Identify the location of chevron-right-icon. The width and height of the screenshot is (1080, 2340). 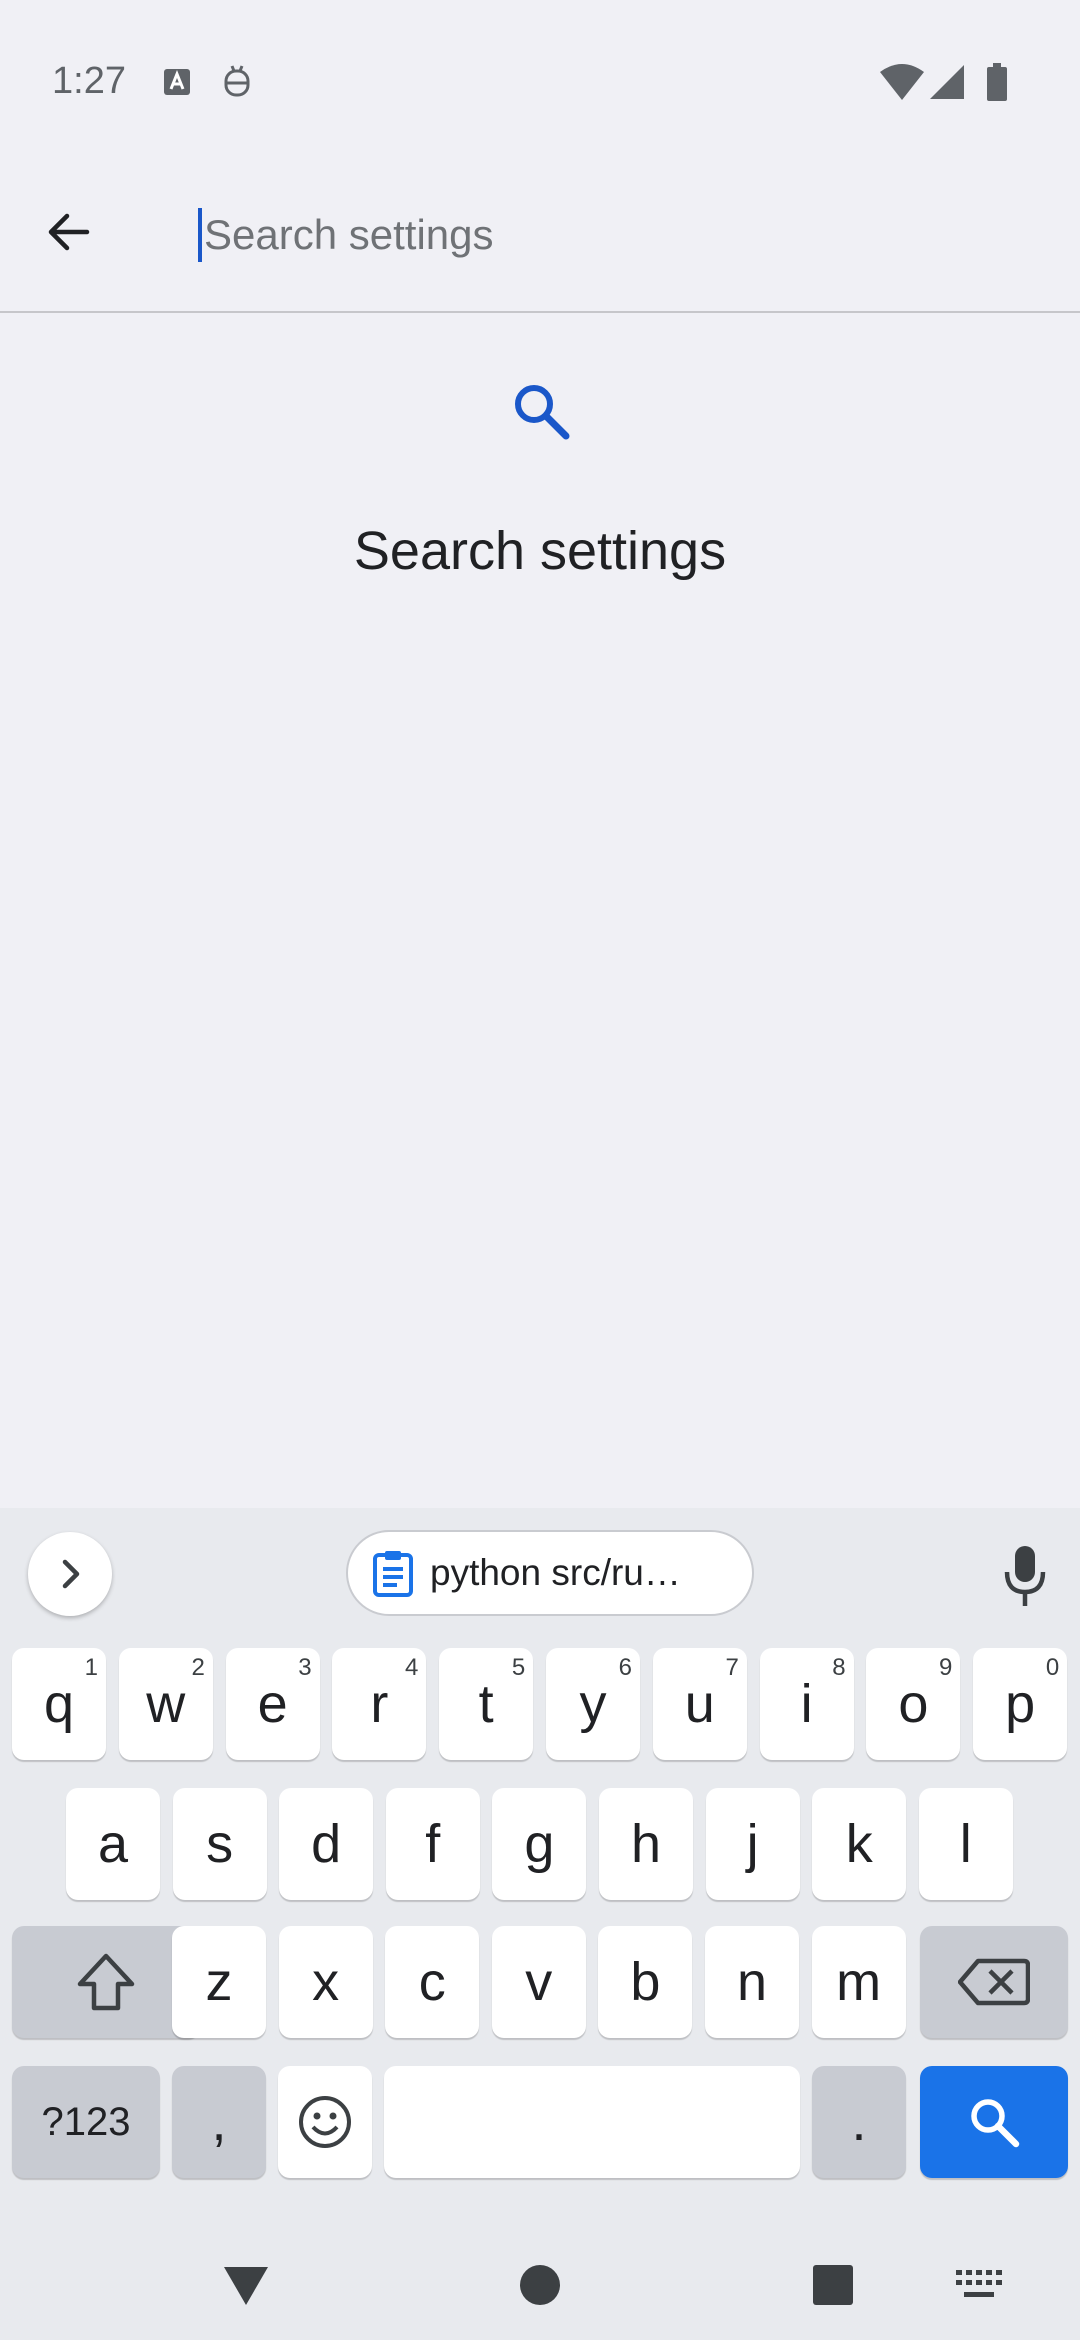
(71, 1574).